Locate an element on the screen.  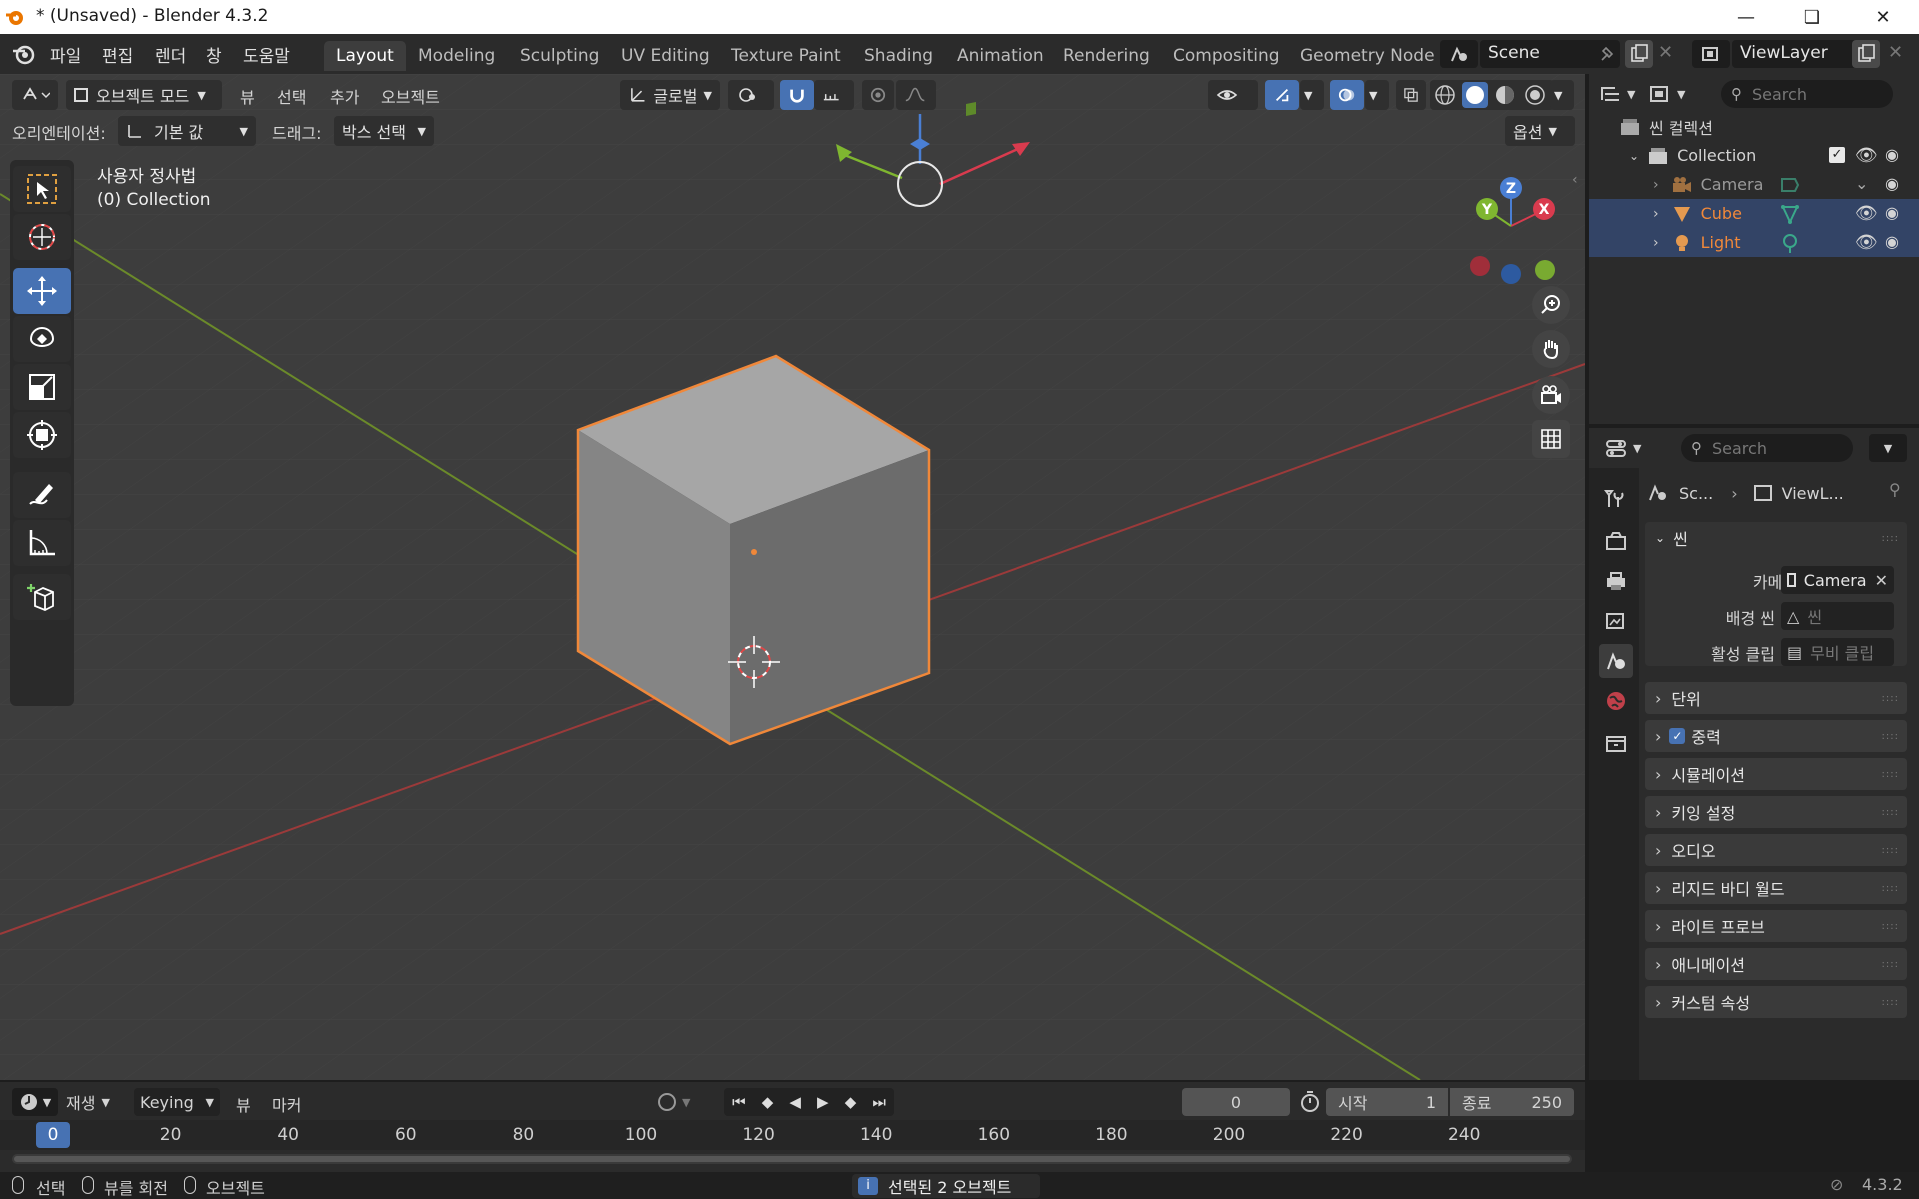
viewport-menu-add: 추가 is located at coordinates (344, 96).